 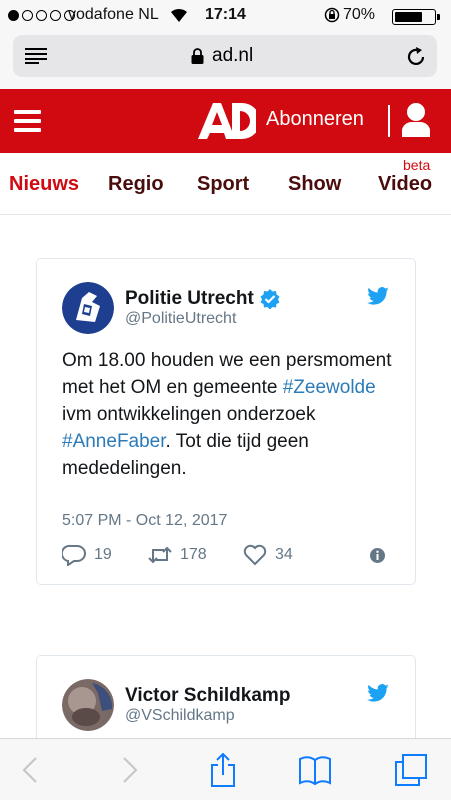 I want to click on url-display: ad.nl, so click(x=222, y=56).